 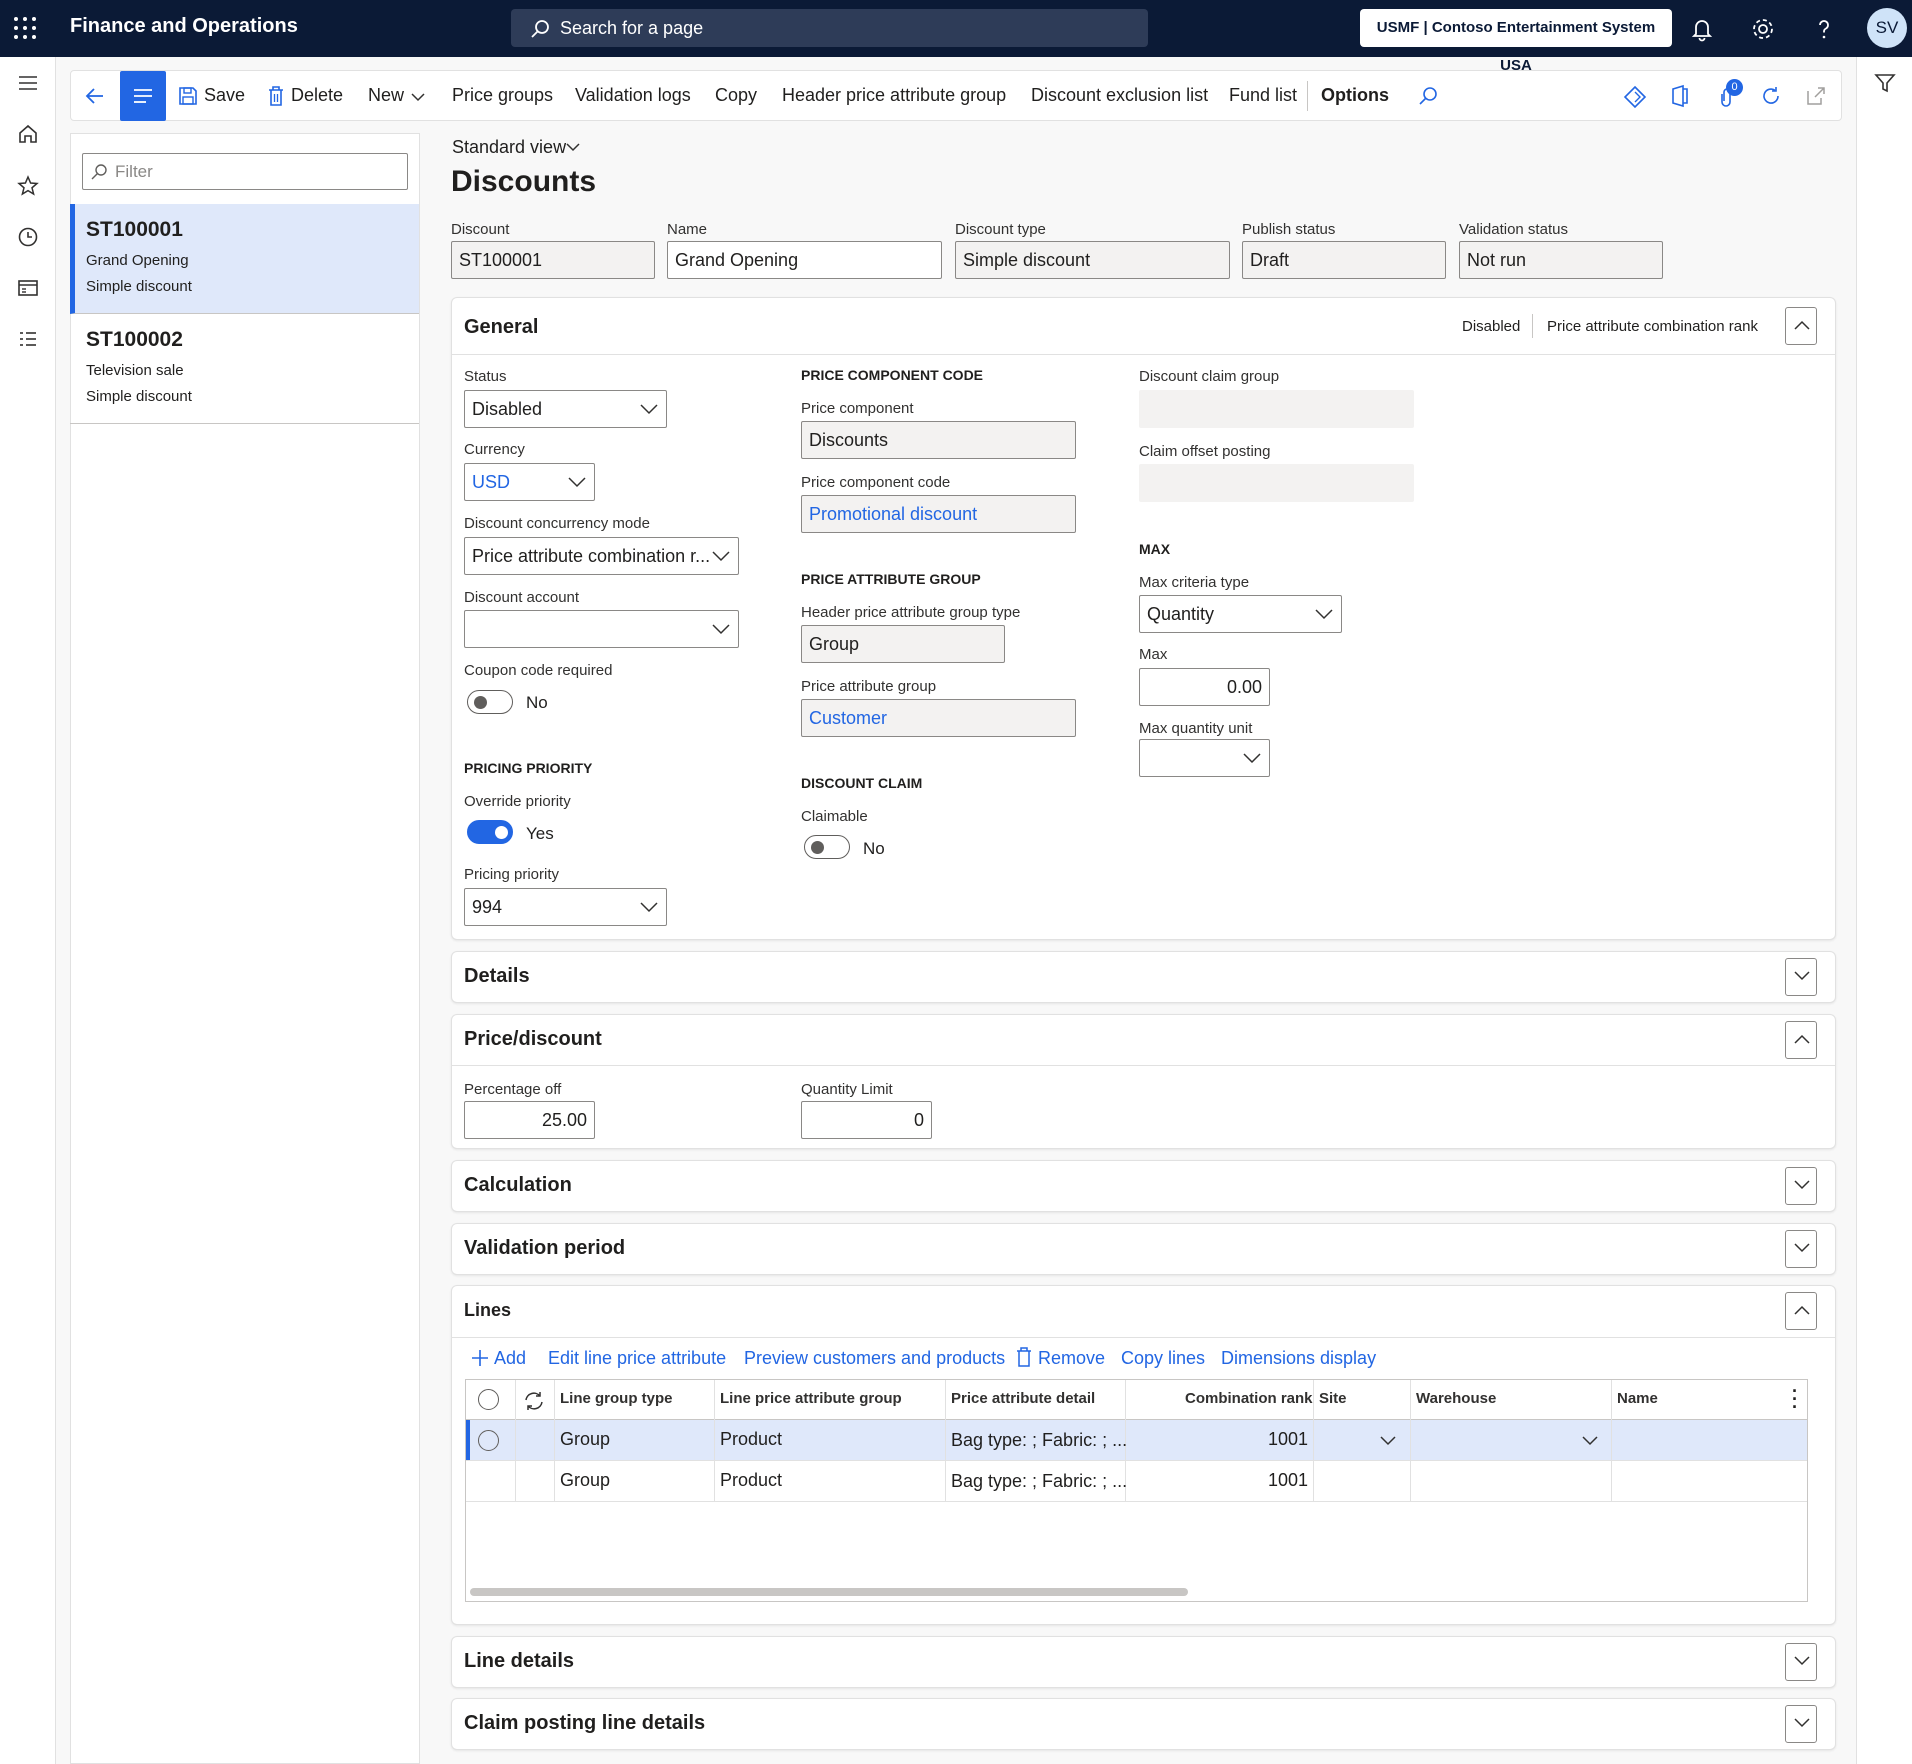 I want to click on hamburger-icon, so click(x=28, y=83).